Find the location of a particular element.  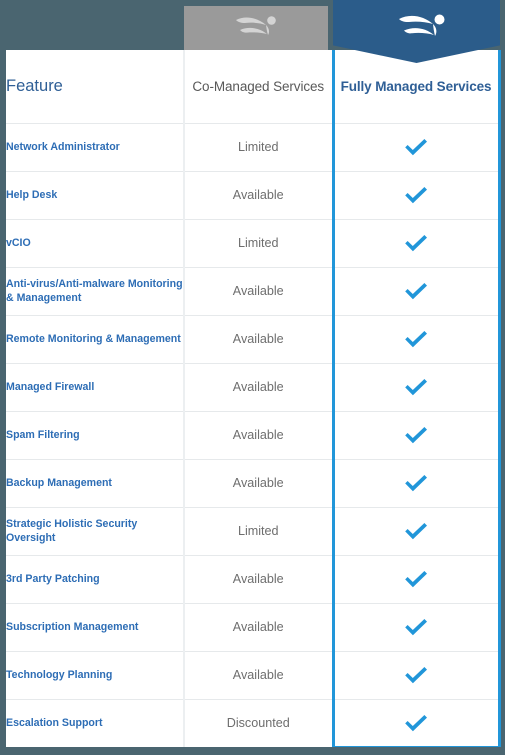

cell-feature-name: Network Administrator is located at coordinates (95, 146).